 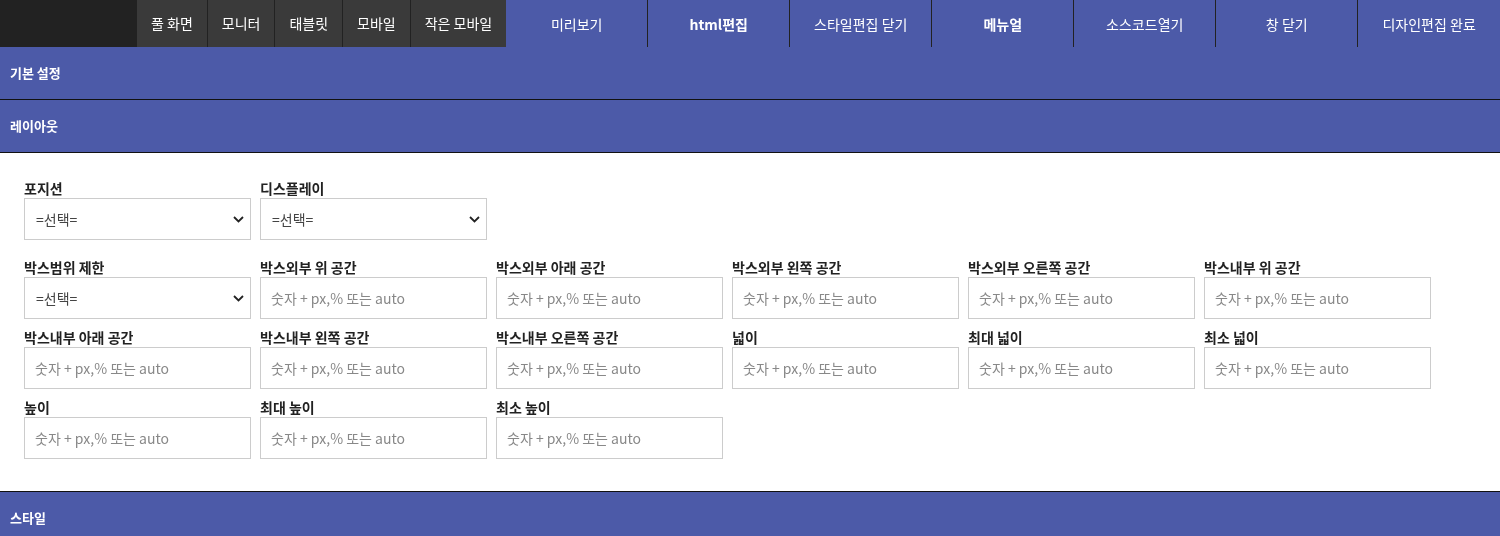 What do you see at coordinates (293, 188) in the screenshot?
I see `field-label: 디스플레이` at bounding box center [293, 188].